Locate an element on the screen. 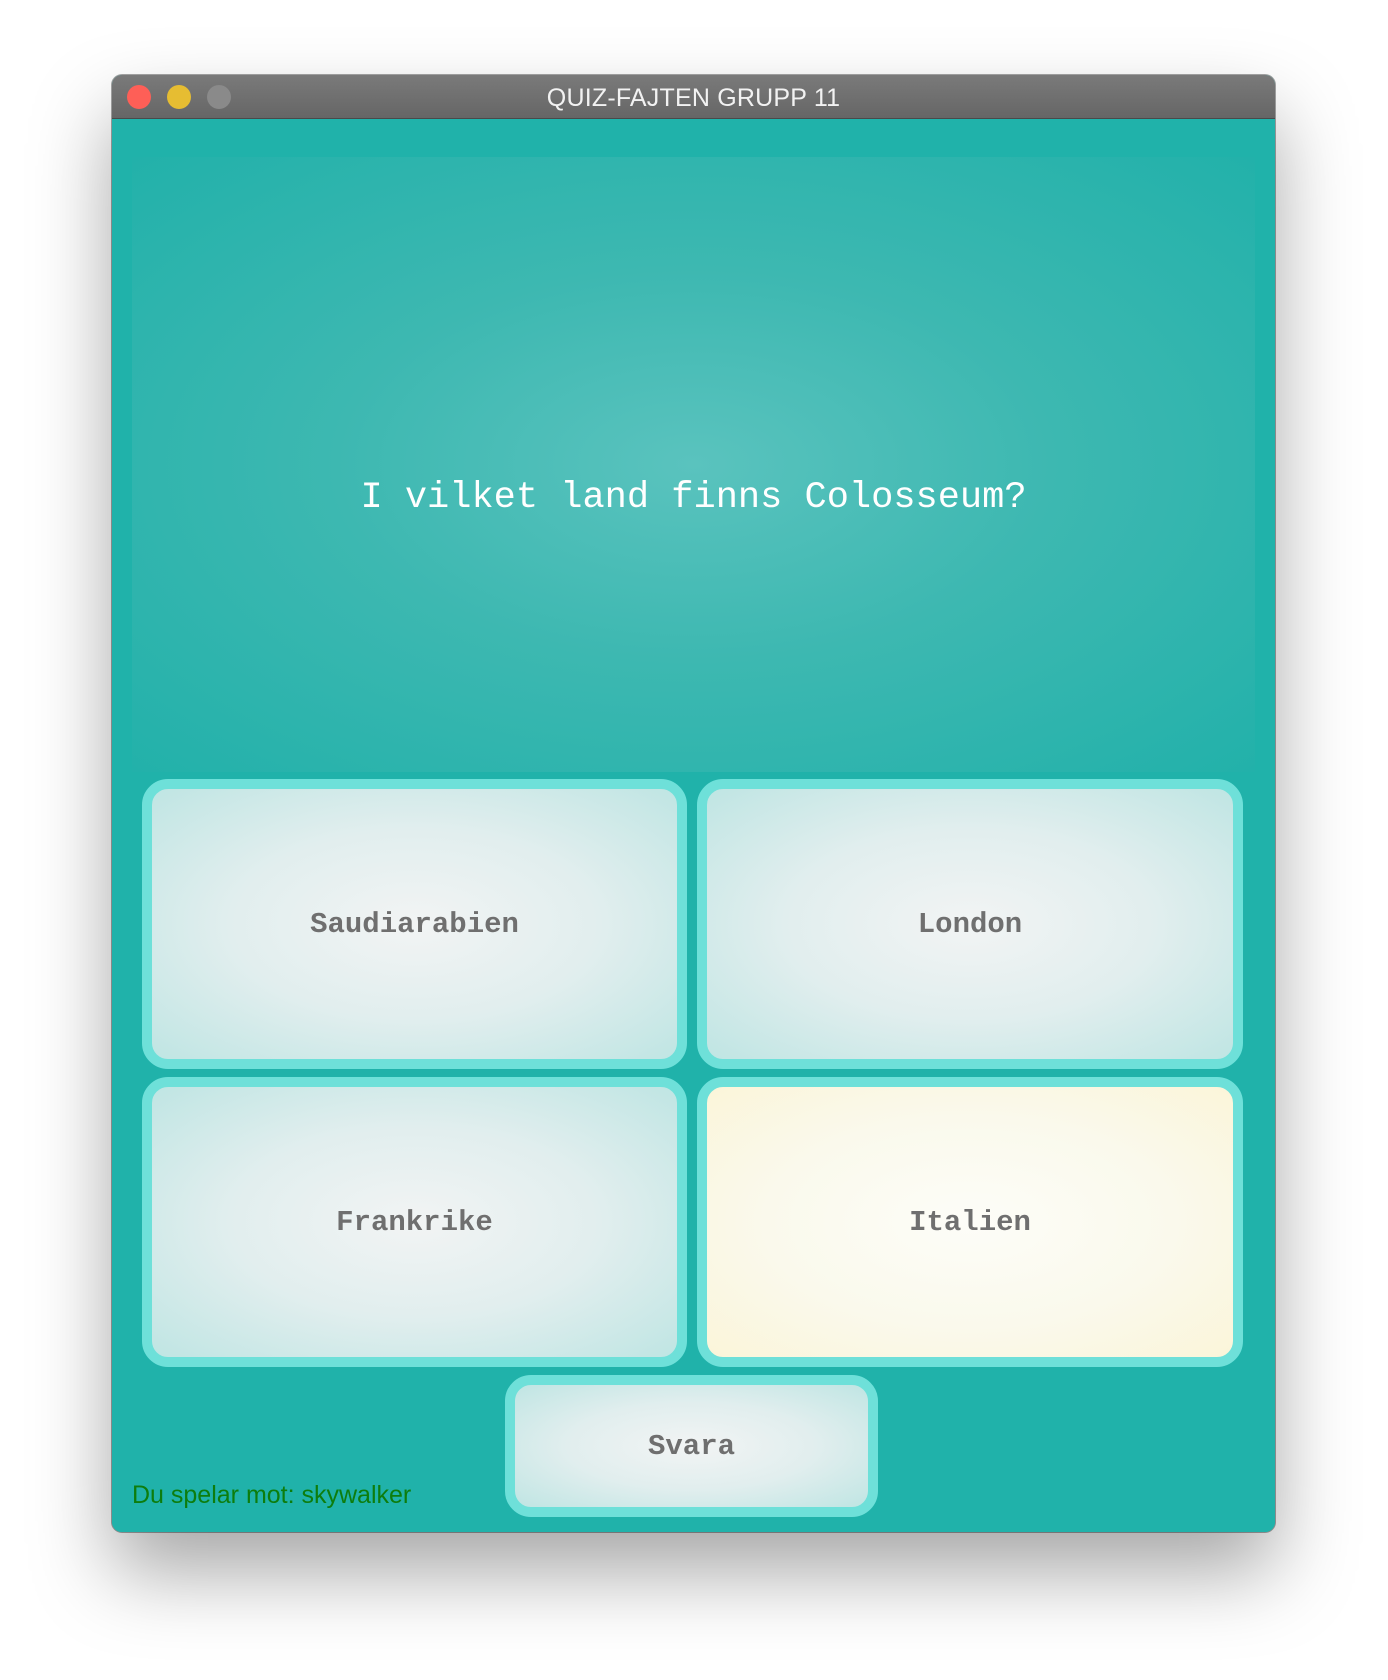 The image size is (1388, 1680). answer-button-1: Saudiarabien is located at coordinates (414, 924).